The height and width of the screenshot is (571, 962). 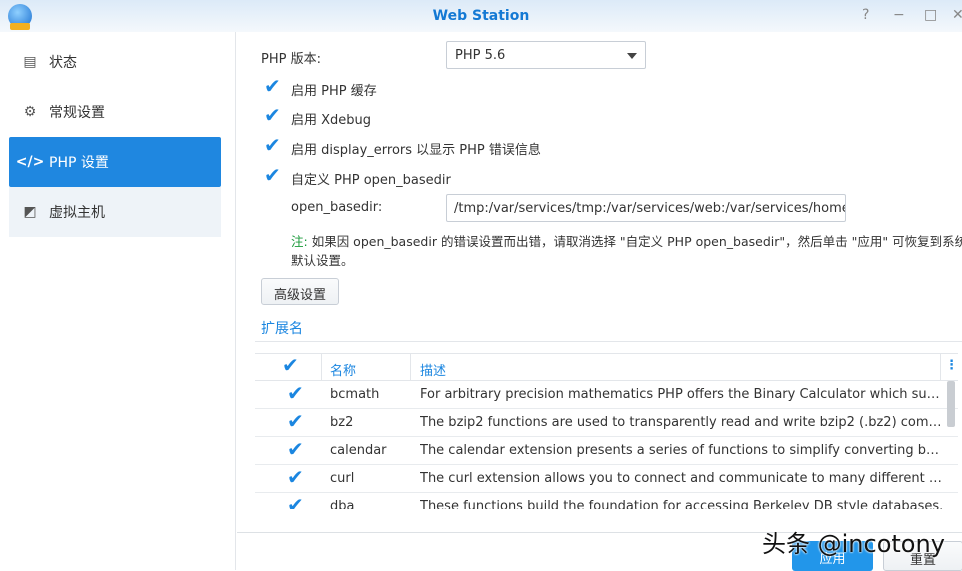 I want to click on title-bar: Web Station ? − □ ✕, so click(x=481, y=16).